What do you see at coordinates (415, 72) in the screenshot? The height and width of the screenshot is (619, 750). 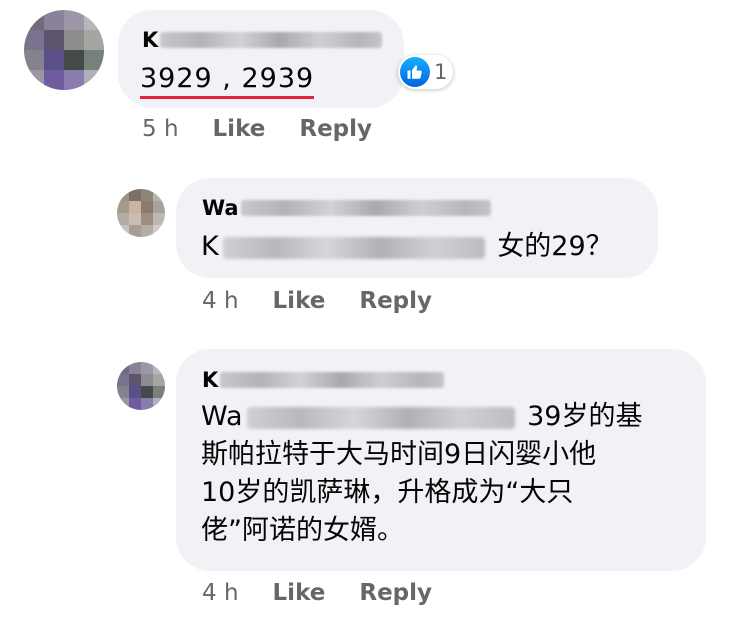 I see `thumbs-up-icon` at bounding box center [415, 72].